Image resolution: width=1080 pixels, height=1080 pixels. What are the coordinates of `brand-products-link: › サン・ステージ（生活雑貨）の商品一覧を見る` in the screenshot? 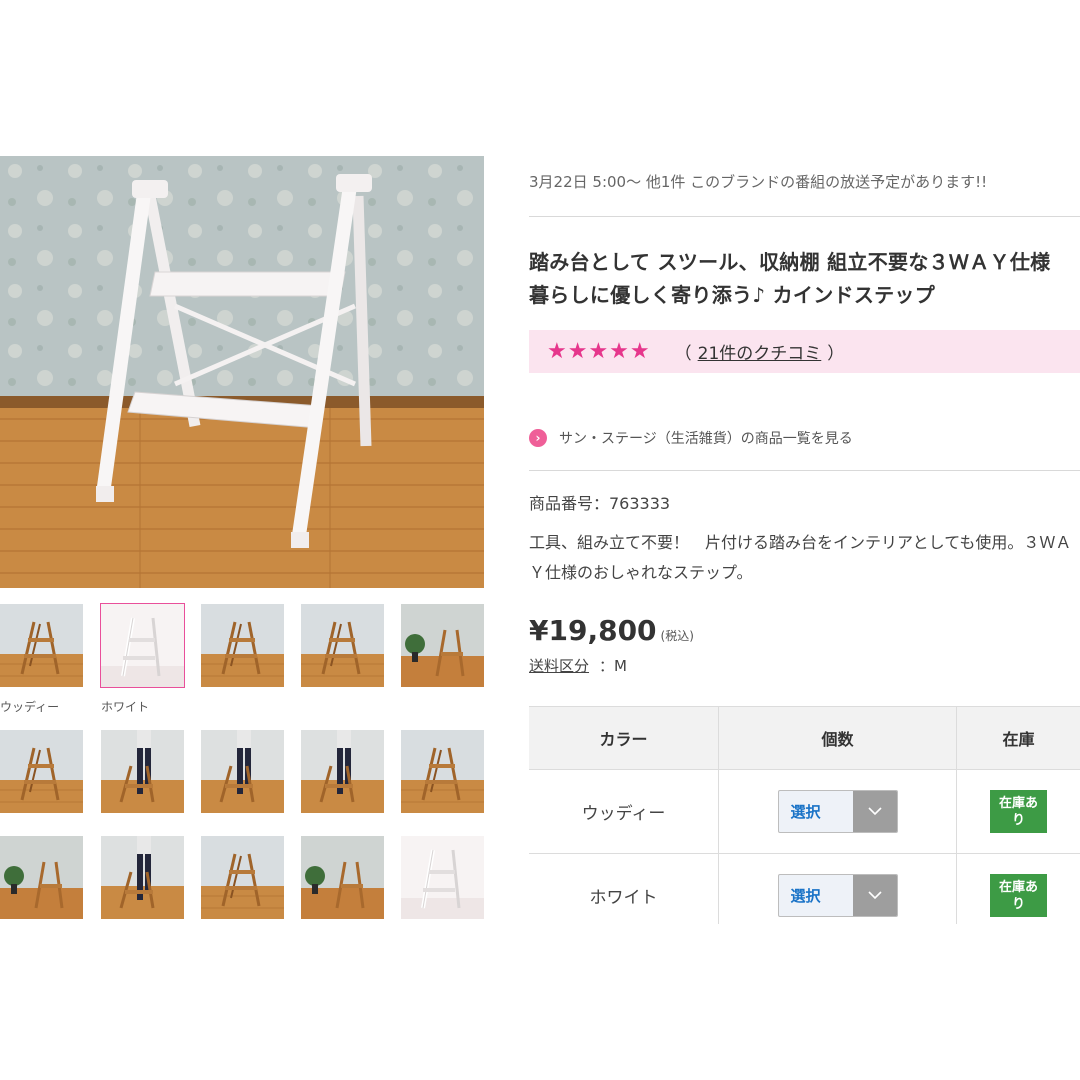 It's located at (691, 438).